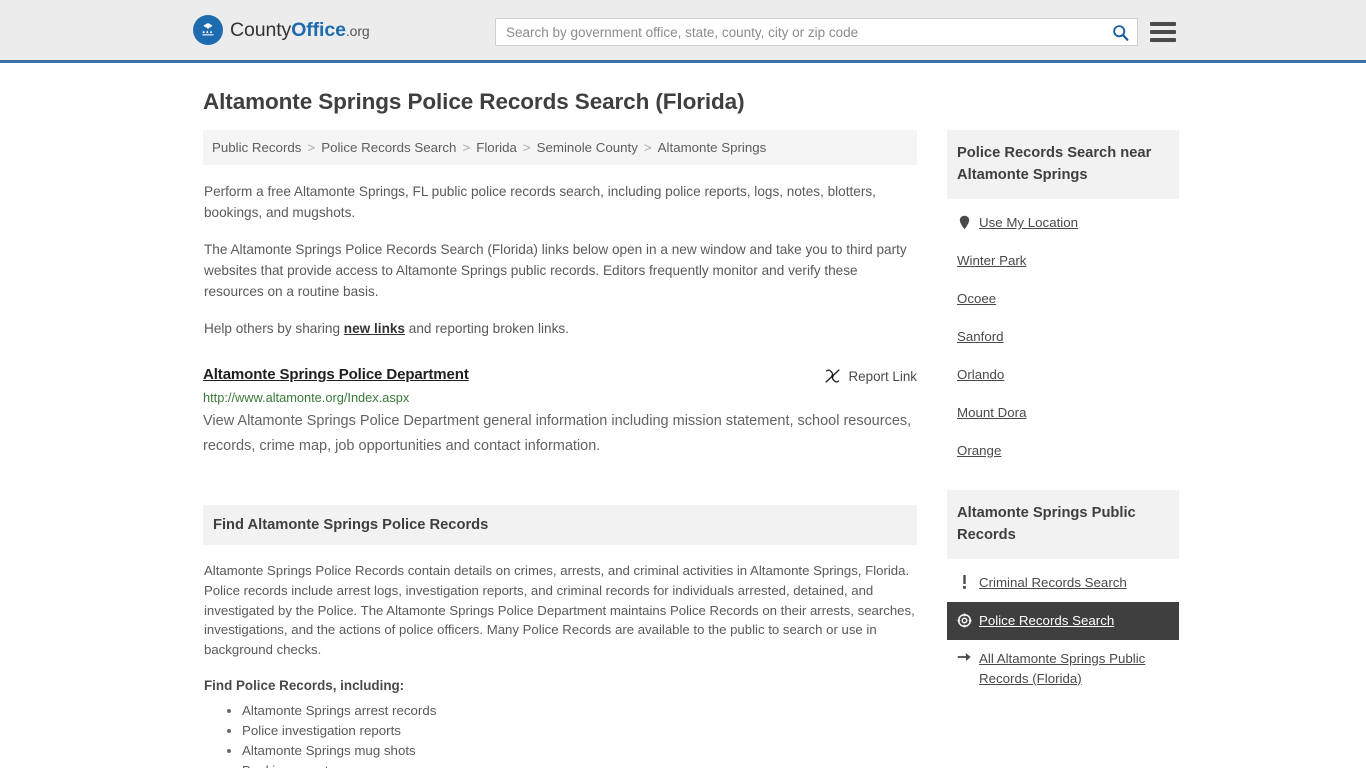 The image size is (1366, 768). What do you see at coordinates (964, 581) in the screenshot?
I see `exclamation-icon` at bounding box center [964, 581].